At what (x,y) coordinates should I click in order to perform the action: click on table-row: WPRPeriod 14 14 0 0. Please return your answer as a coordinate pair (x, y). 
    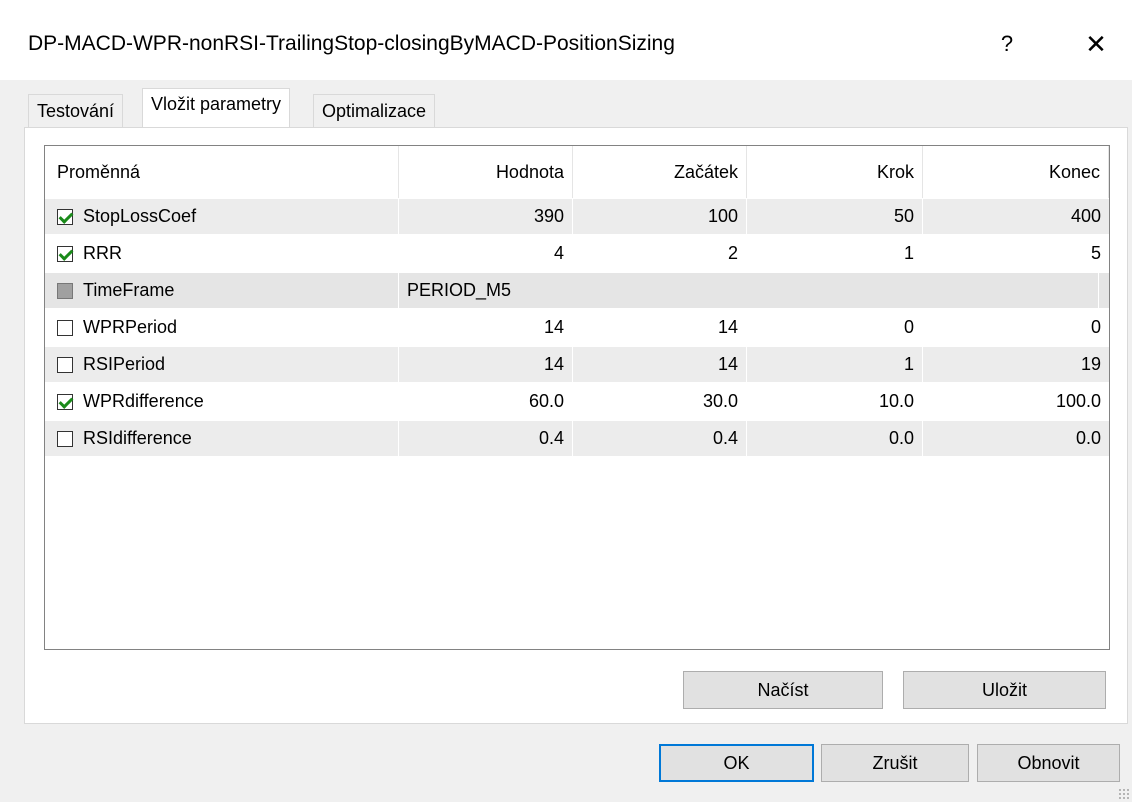
    Looking at the image, I should click on (577, 327).